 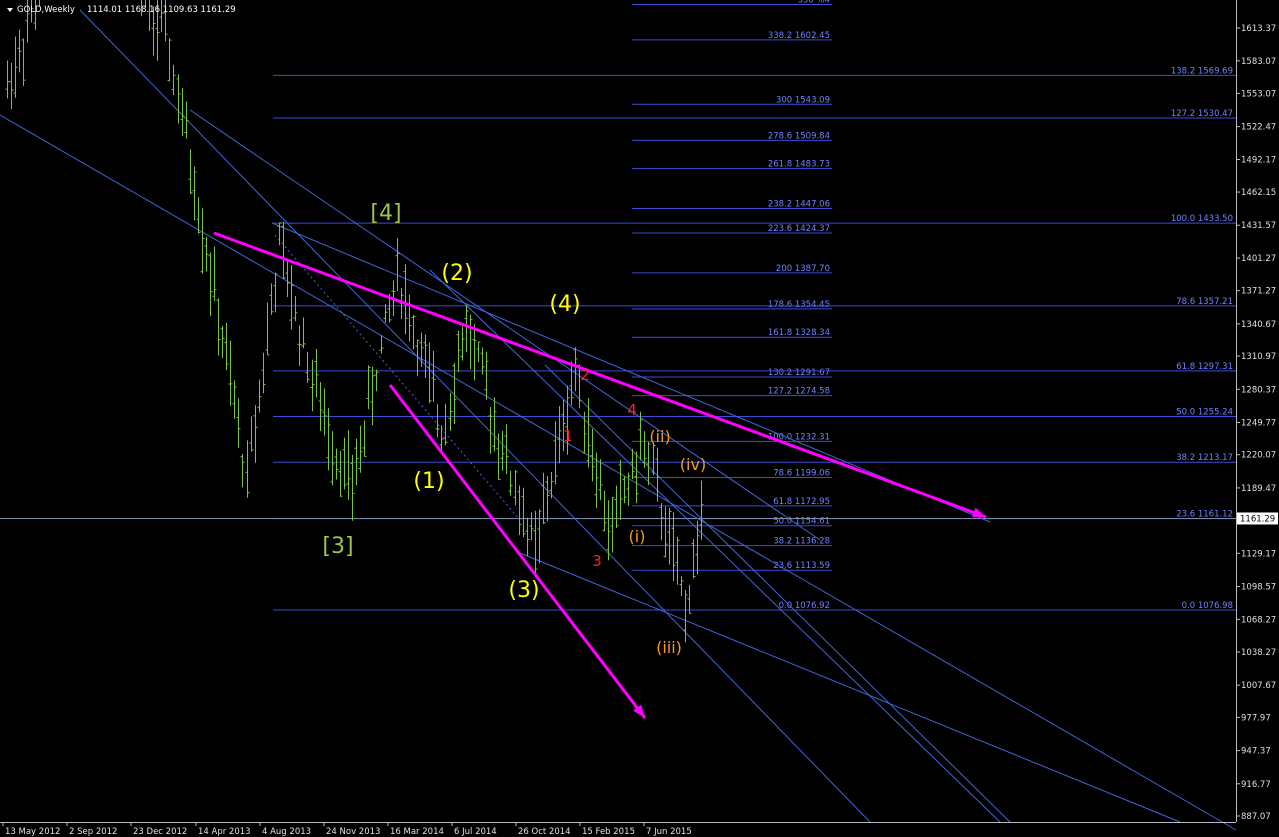 What do you see at coordinates (799, 165) in the screenshot?
I see `fib-level-label: 261.8 1483.73` at bounding box center [799, 165].